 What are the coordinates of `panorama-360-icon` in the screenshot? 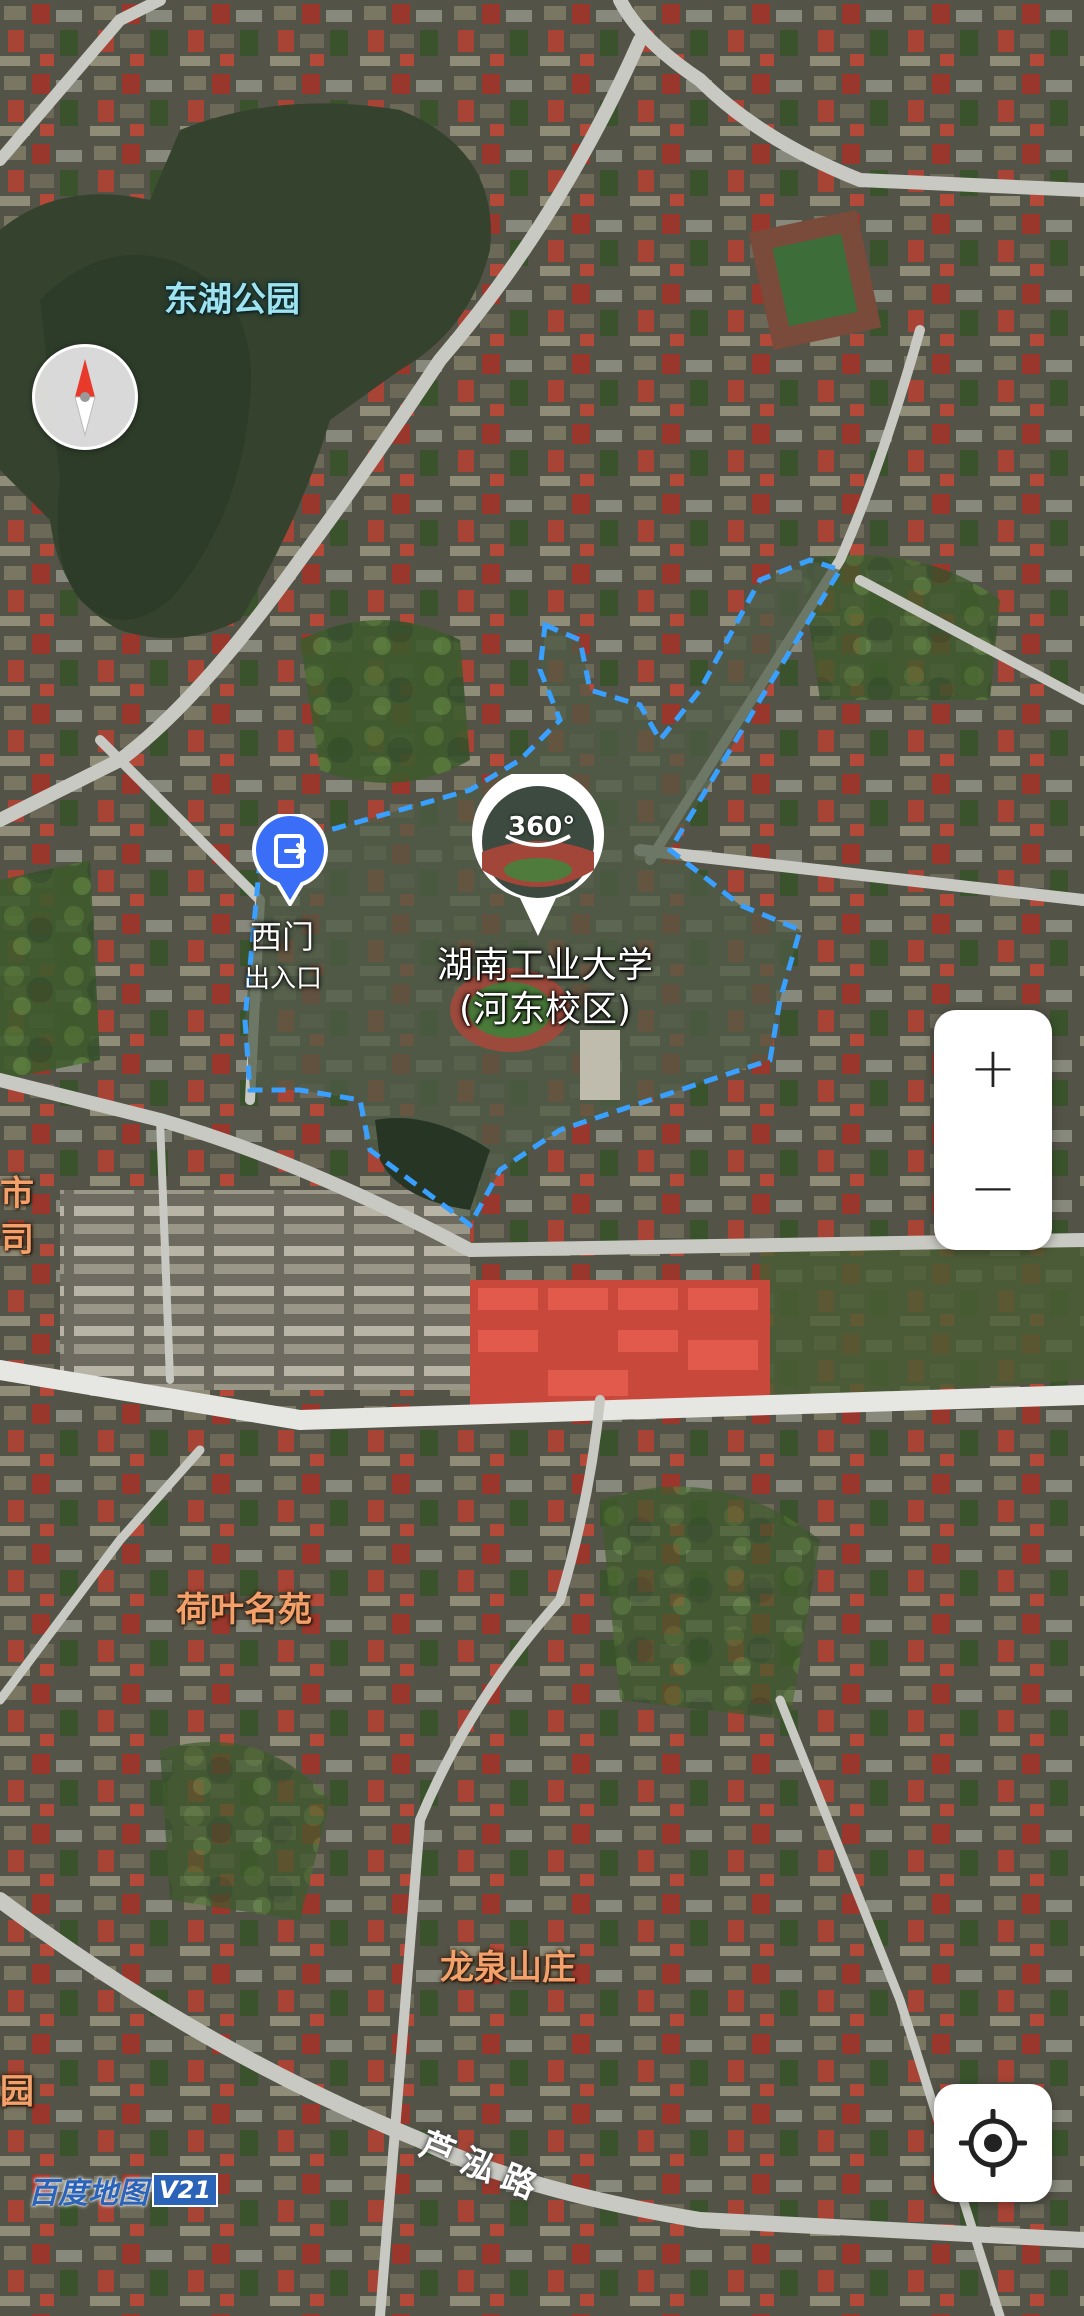 It's located at (538, 852).